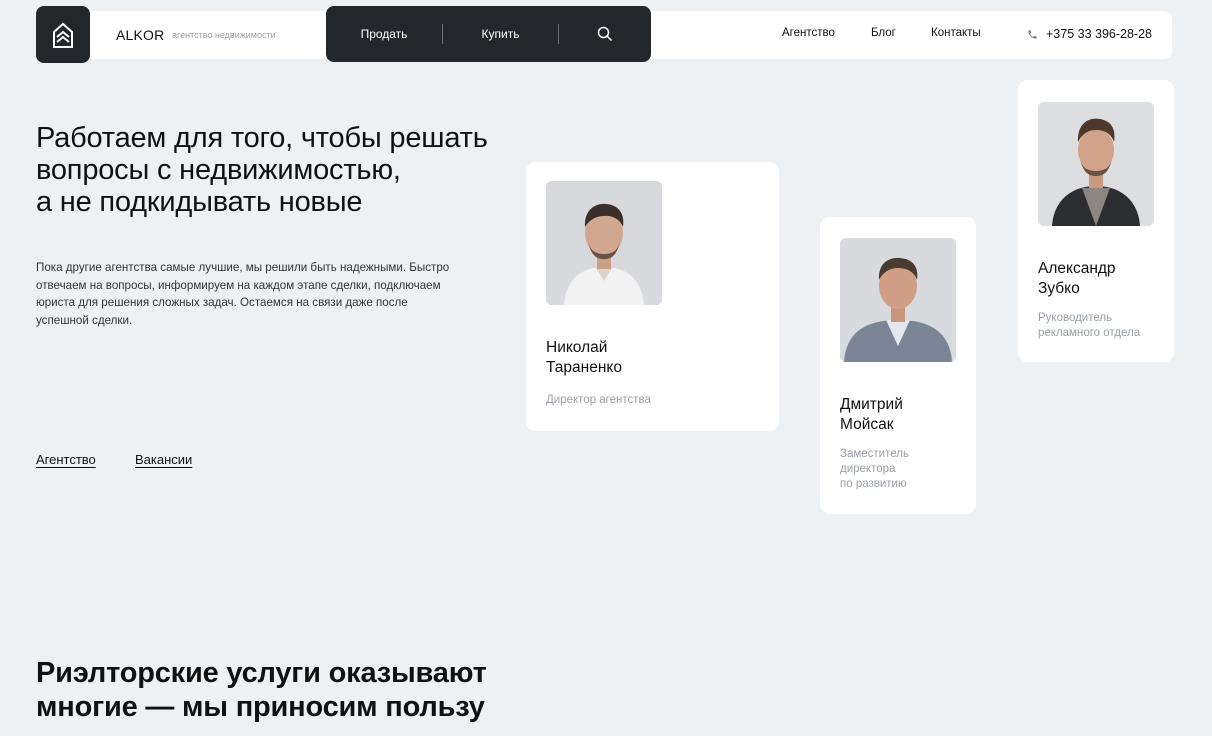 This screenshot has width=1212, height=736. I want to click on person-role-line: Директор агентства, so click(598, 400).